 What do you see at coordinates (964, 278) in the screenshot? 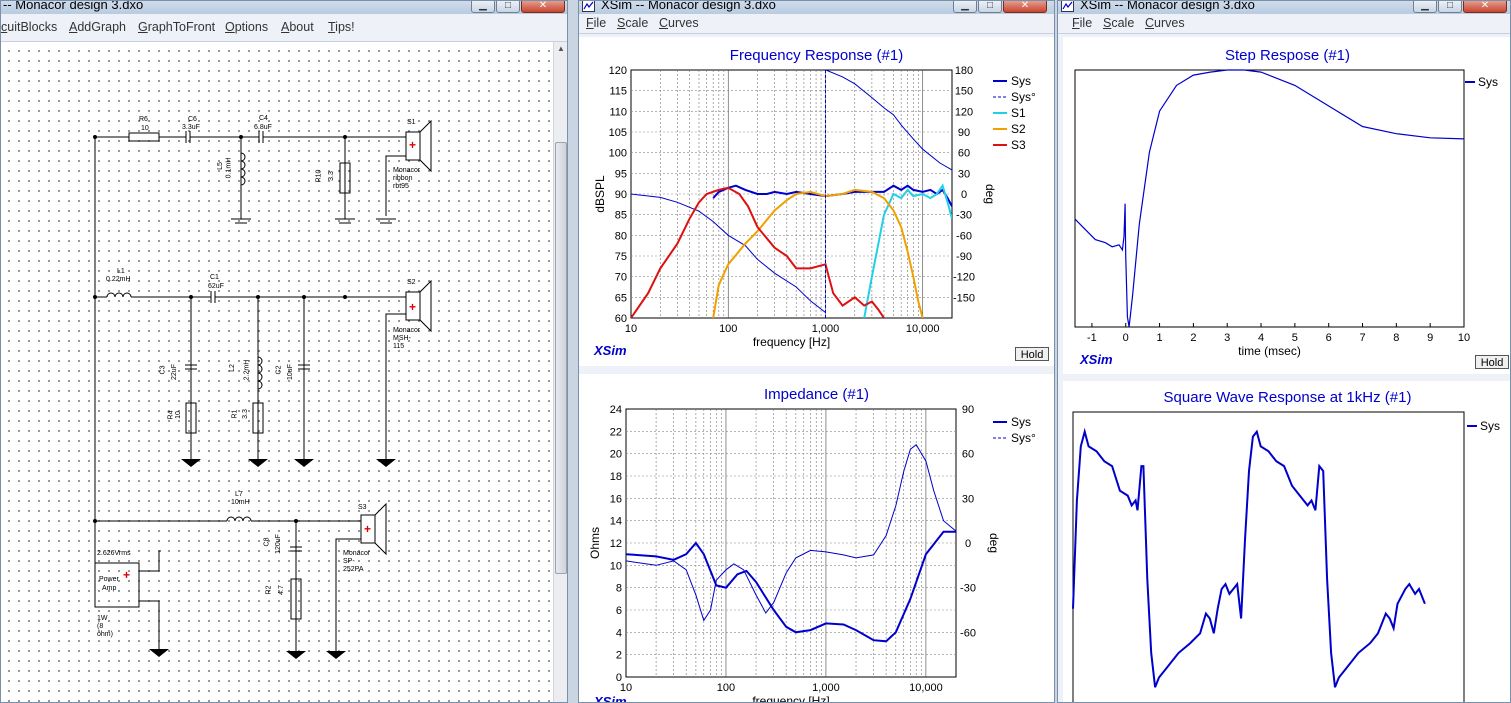
I see `y2-tick-label: -120` at bounding box center [964, 278].